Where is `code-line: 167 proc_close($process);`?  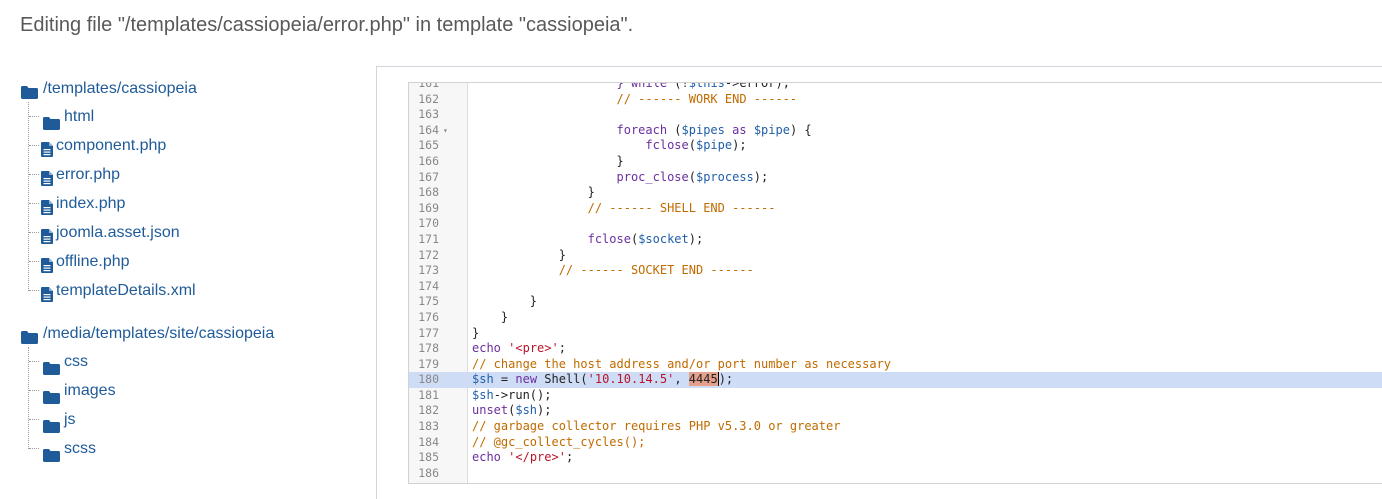
code-line: 167 proc_close($process); is located at coordinates (895, 178).